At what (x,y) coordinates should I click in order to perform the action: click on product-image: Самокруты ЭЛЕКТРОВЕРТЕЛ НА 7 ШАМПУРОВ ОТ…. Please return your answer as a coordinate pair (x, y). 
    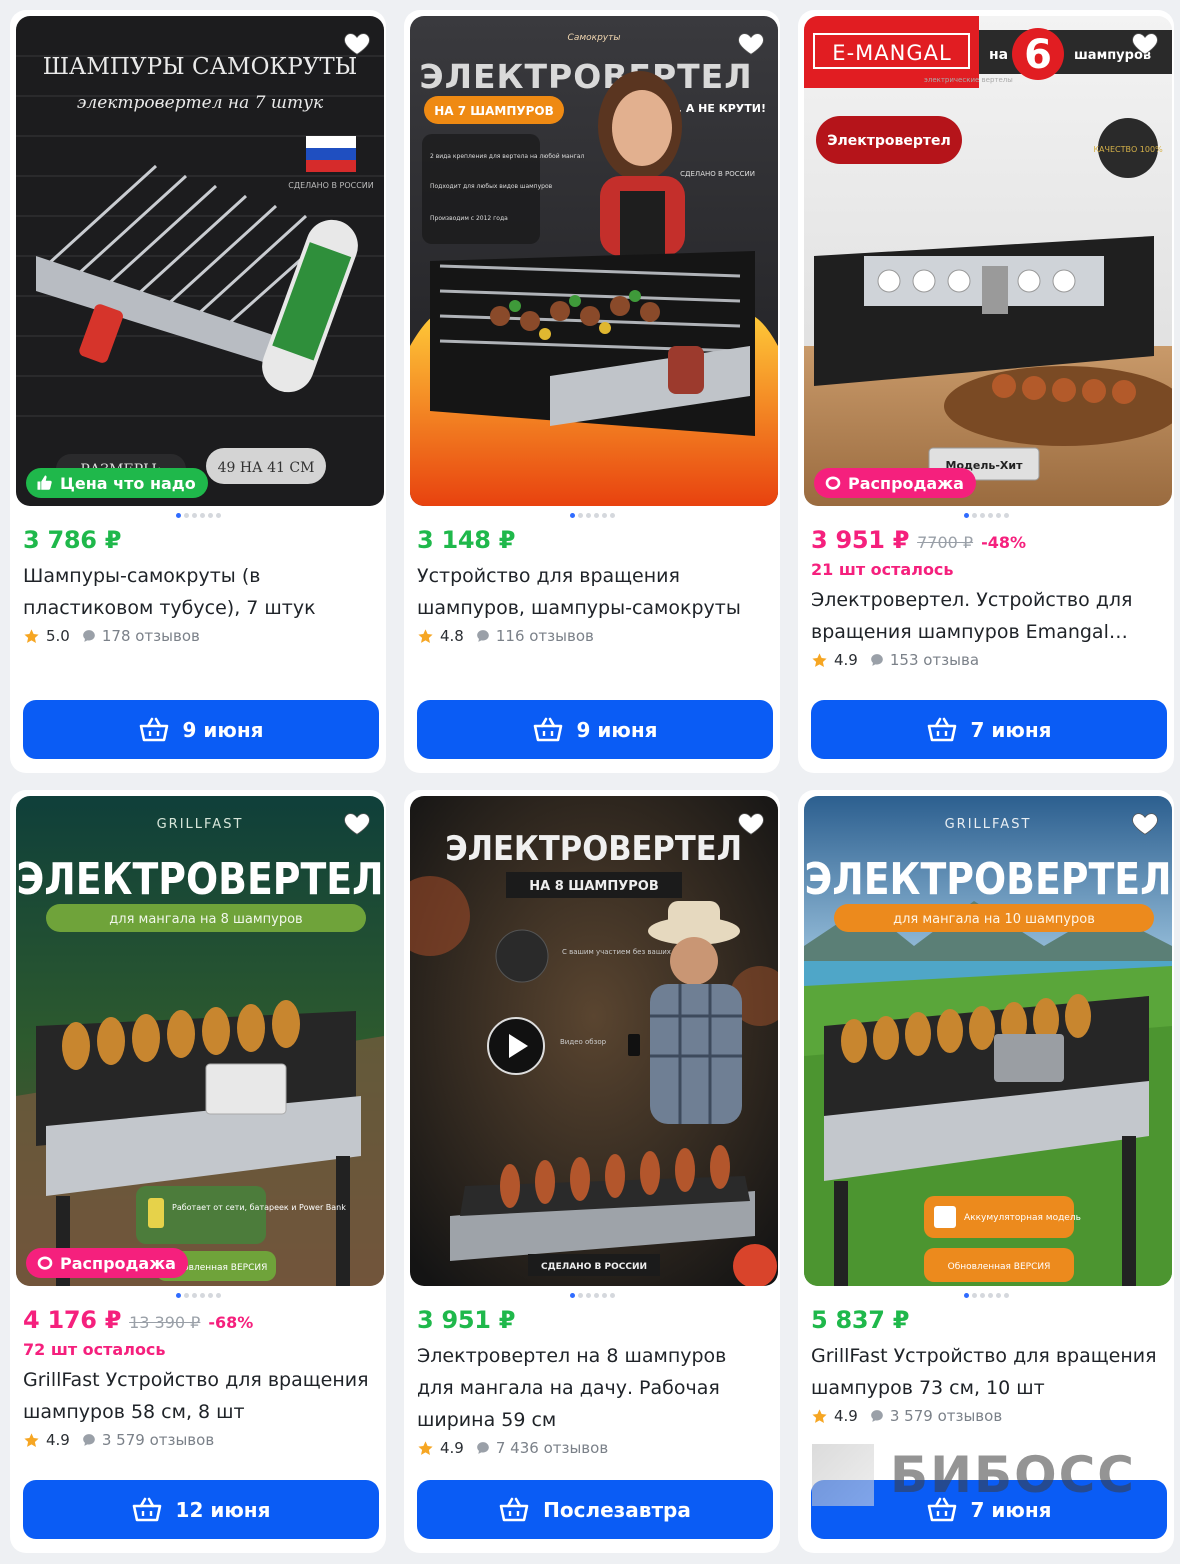
    Looking at the image, I should click on (594, 261).